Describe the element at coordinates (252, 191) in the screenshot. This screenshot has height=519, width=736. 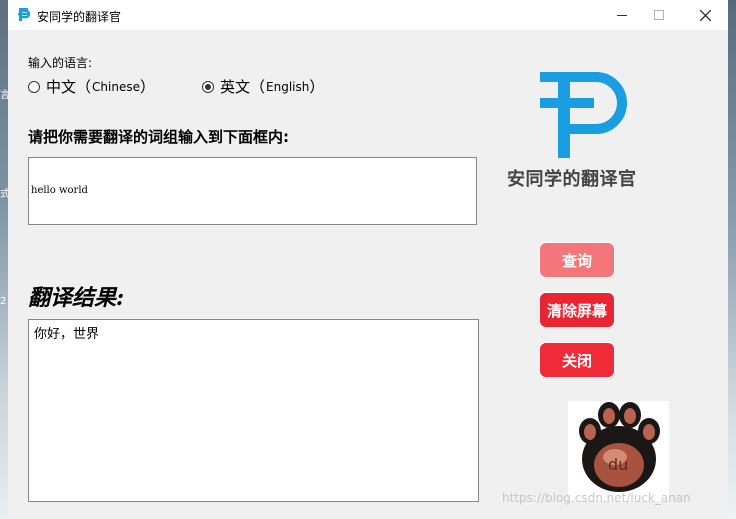
I see `input-textbox: hello world` at that location.